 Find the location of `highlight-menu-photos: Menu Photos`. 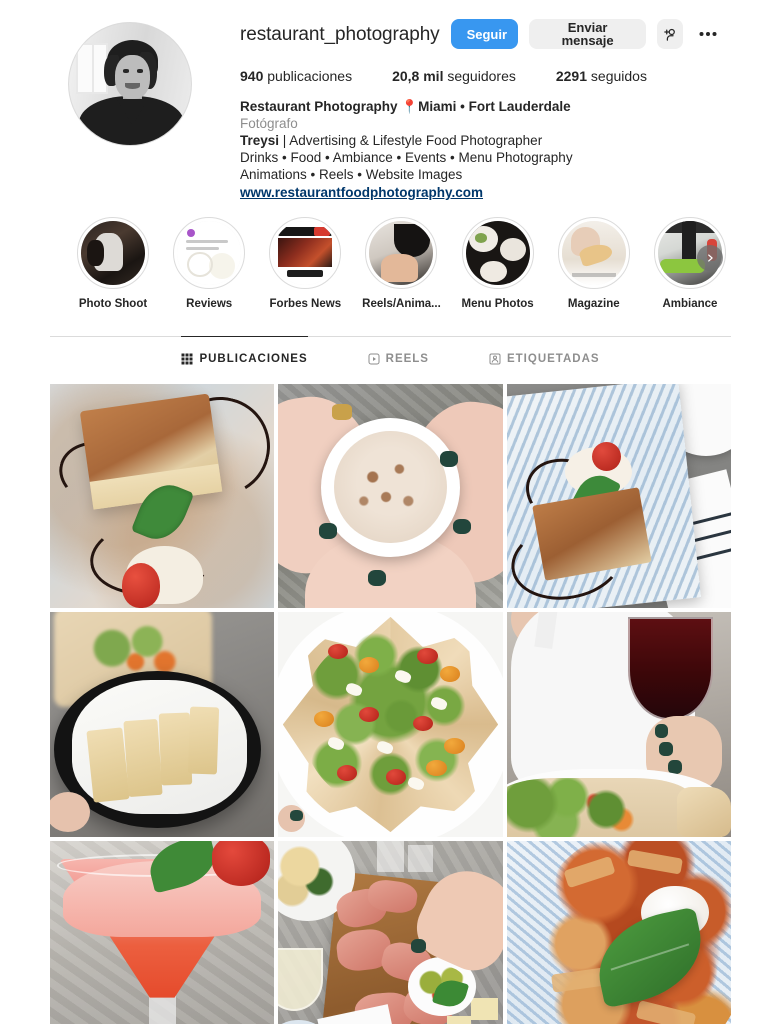

highlight-menu-photos: Menu Photos is located at coordinates (498, 263).